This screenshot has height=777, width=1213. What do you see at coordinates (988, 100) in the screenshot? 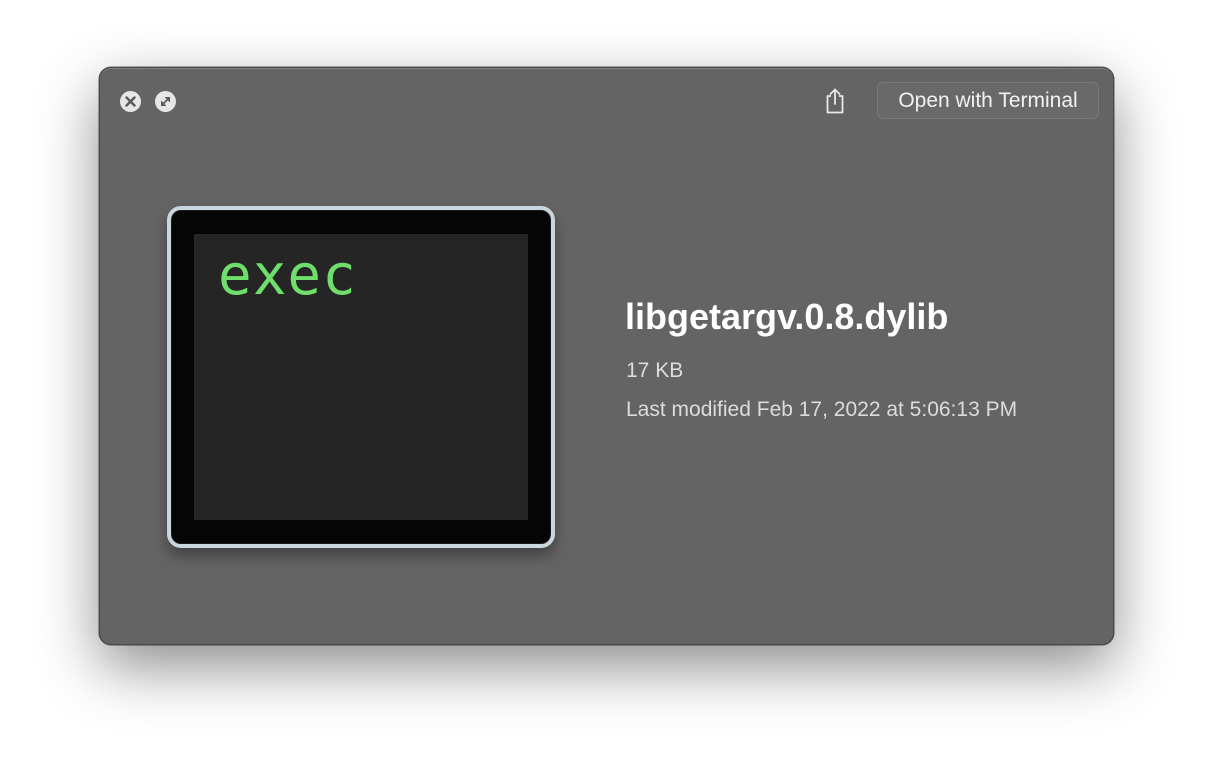
I see `open-with-terminal-button: Open with Terminal` at bounding box center [988, 100].